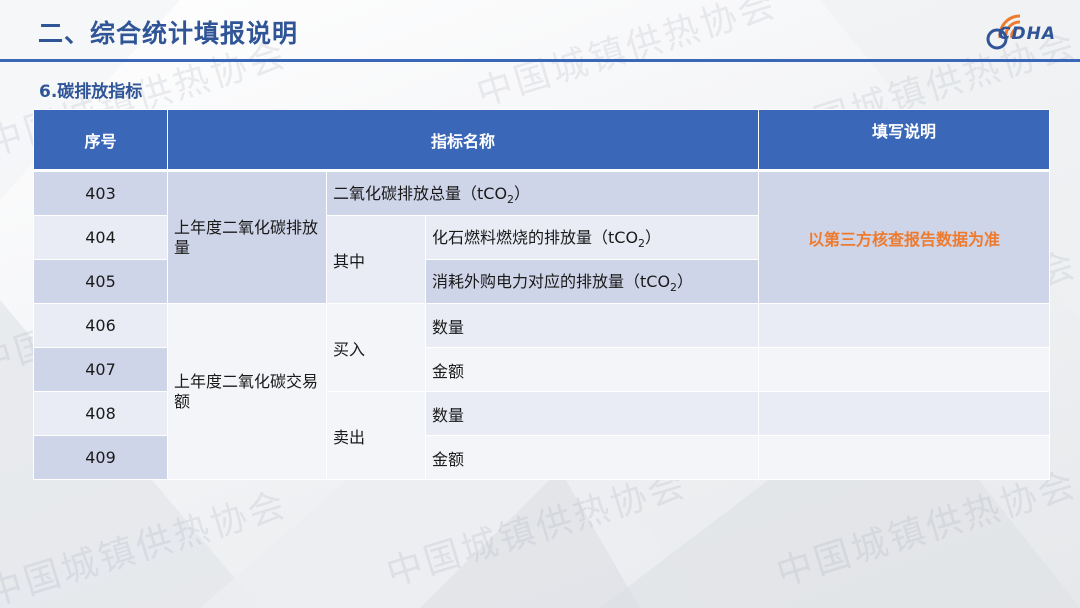 This screenshot has width=1080, height=608. Describe the element at coordinates (100, 237) in the screenshot. I see `row-number: 404` at that location.